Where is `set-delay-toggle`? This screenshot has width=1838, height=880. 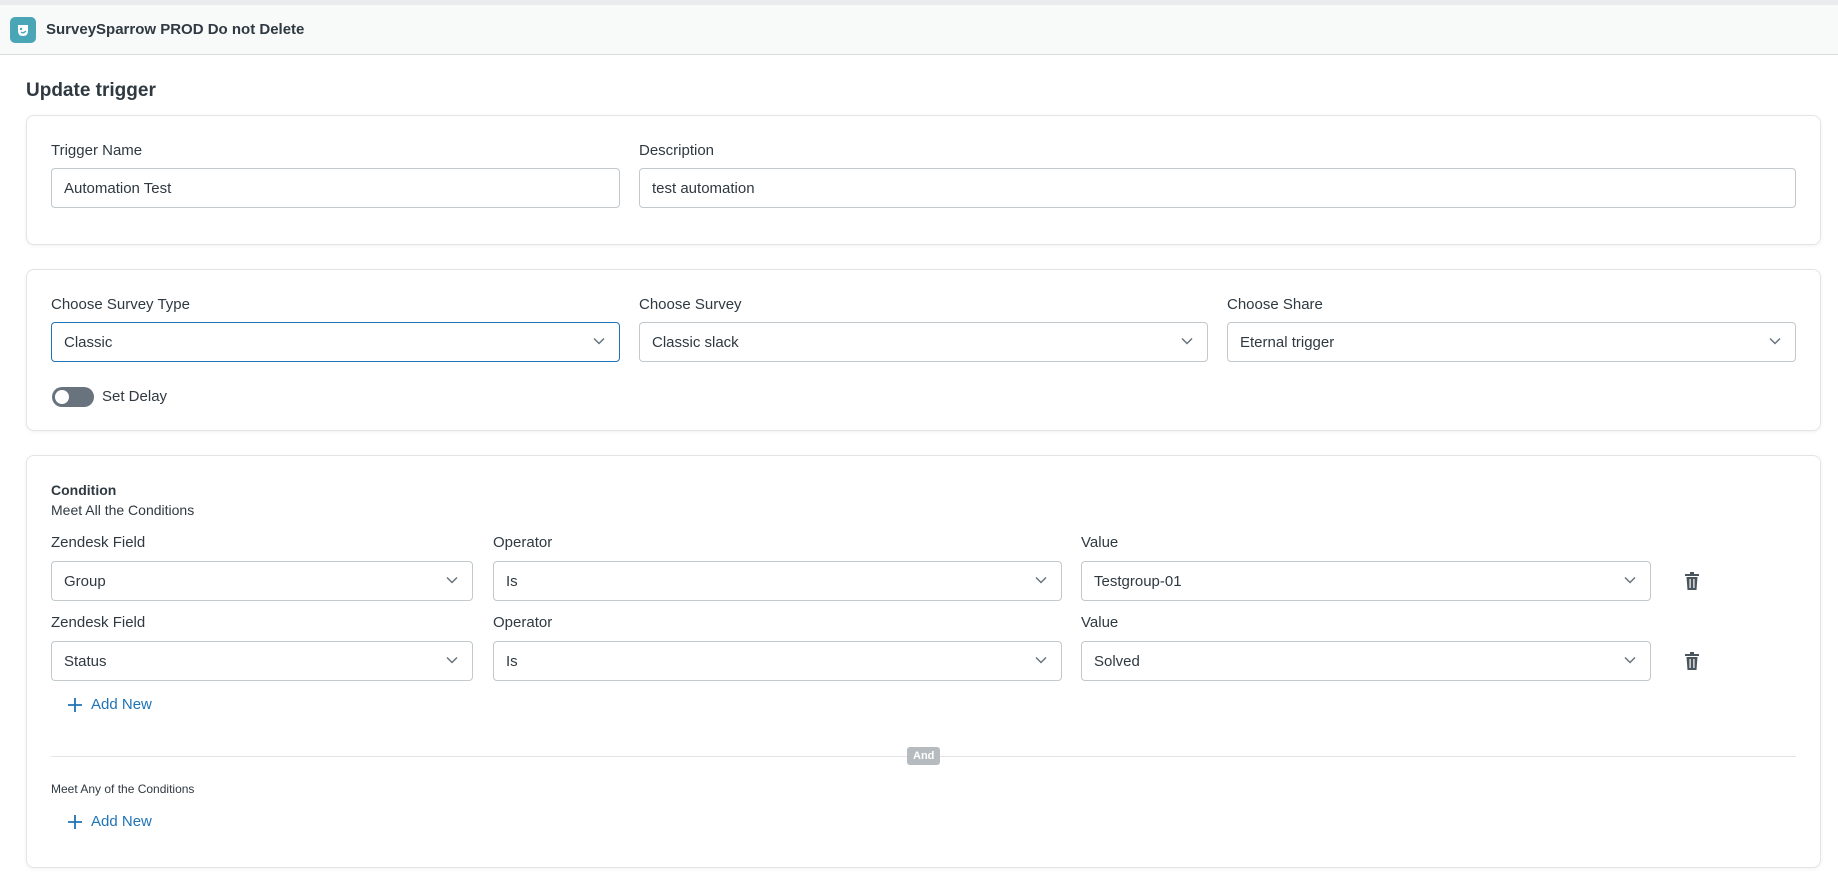
set-delay-toggle is located at coordinates (73, 397).